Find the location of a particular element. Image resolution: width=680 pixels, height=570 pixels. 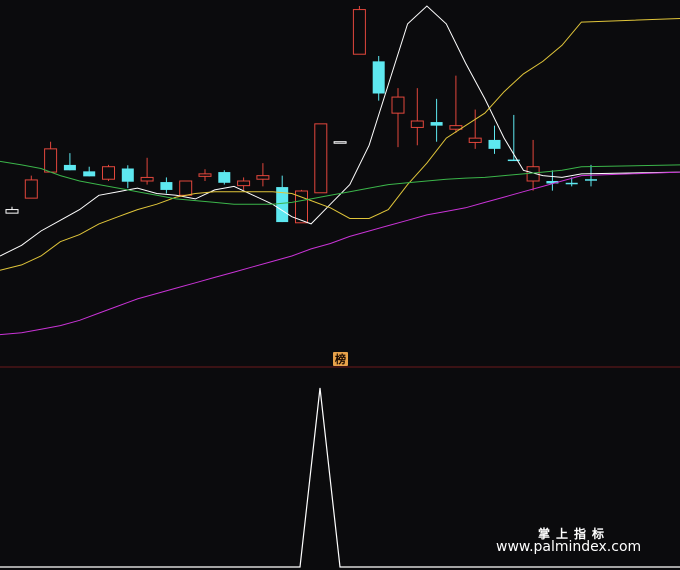

indicator-marker-label: 榜 is located at coordinates (340, 359).